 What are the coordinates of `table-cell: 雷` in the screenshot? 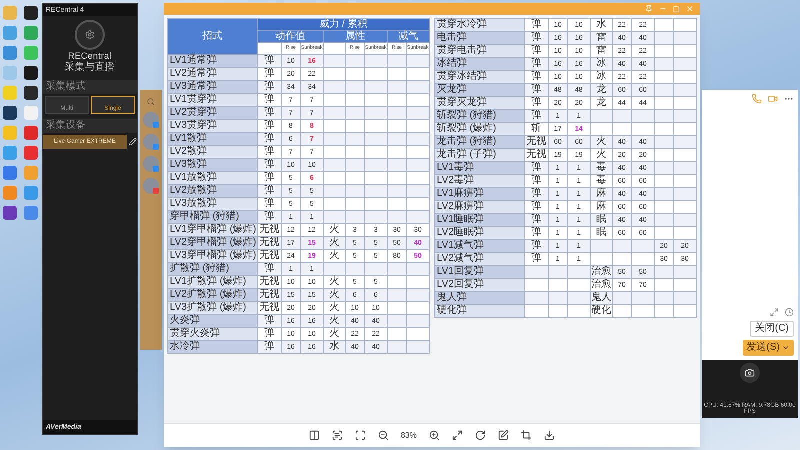 It's located at (602, 38).